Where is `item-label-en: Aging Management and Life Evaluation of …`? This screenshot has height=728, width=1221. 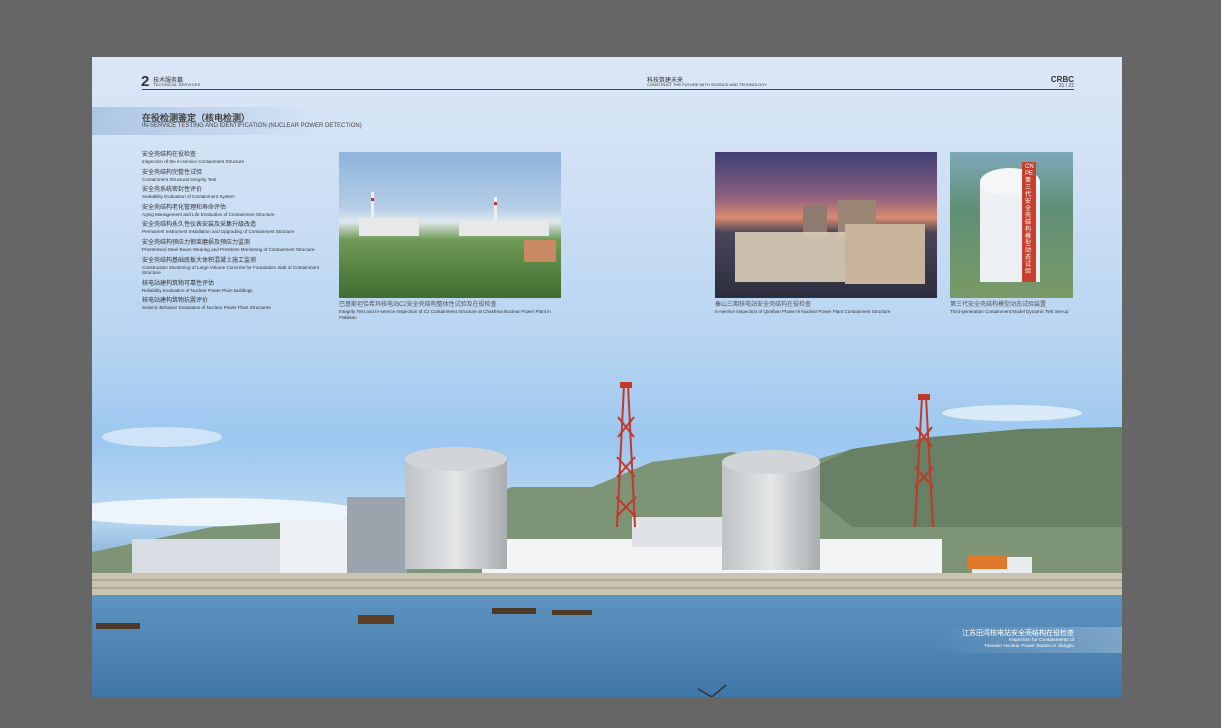 item-label-en: Aging Management and Life Evaluation of … is located at coordinates (208, 214).